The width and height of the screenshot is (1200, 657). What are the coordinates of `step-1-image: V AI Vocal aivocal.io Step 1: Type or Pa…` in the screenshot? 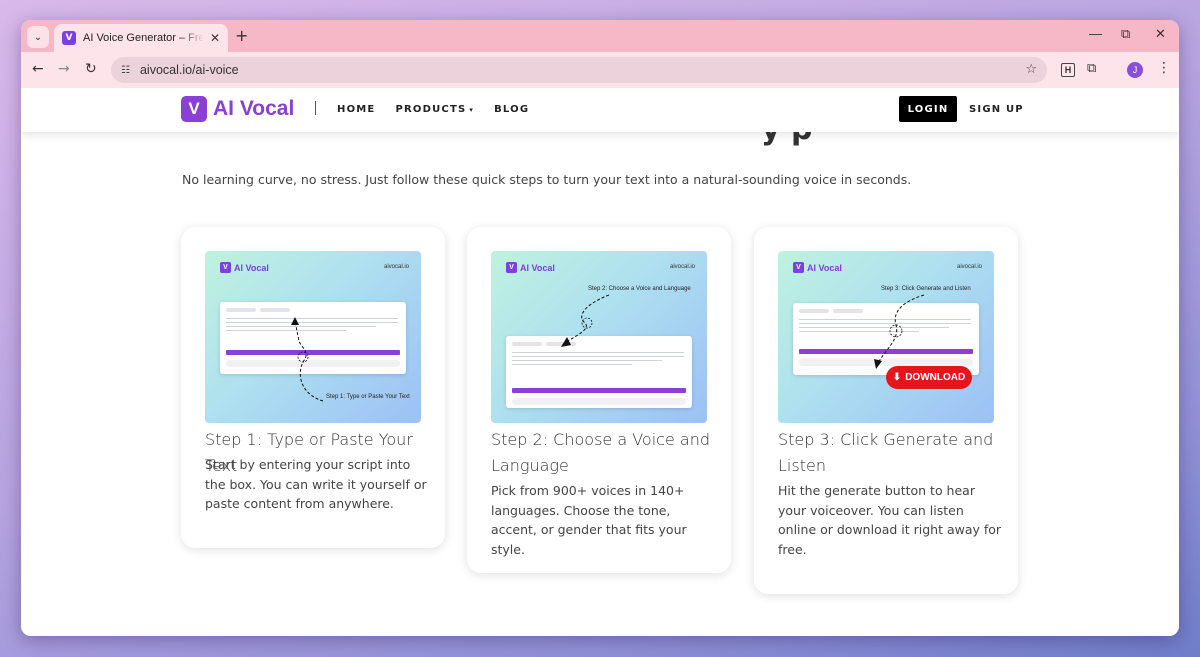 It's located at (313, 337).